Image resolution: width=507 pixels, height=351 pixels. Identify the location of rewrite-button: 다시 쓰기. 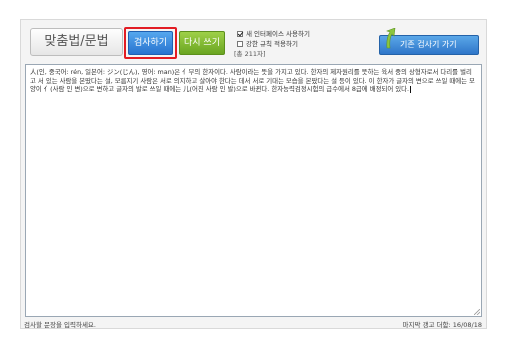
(202, 43).